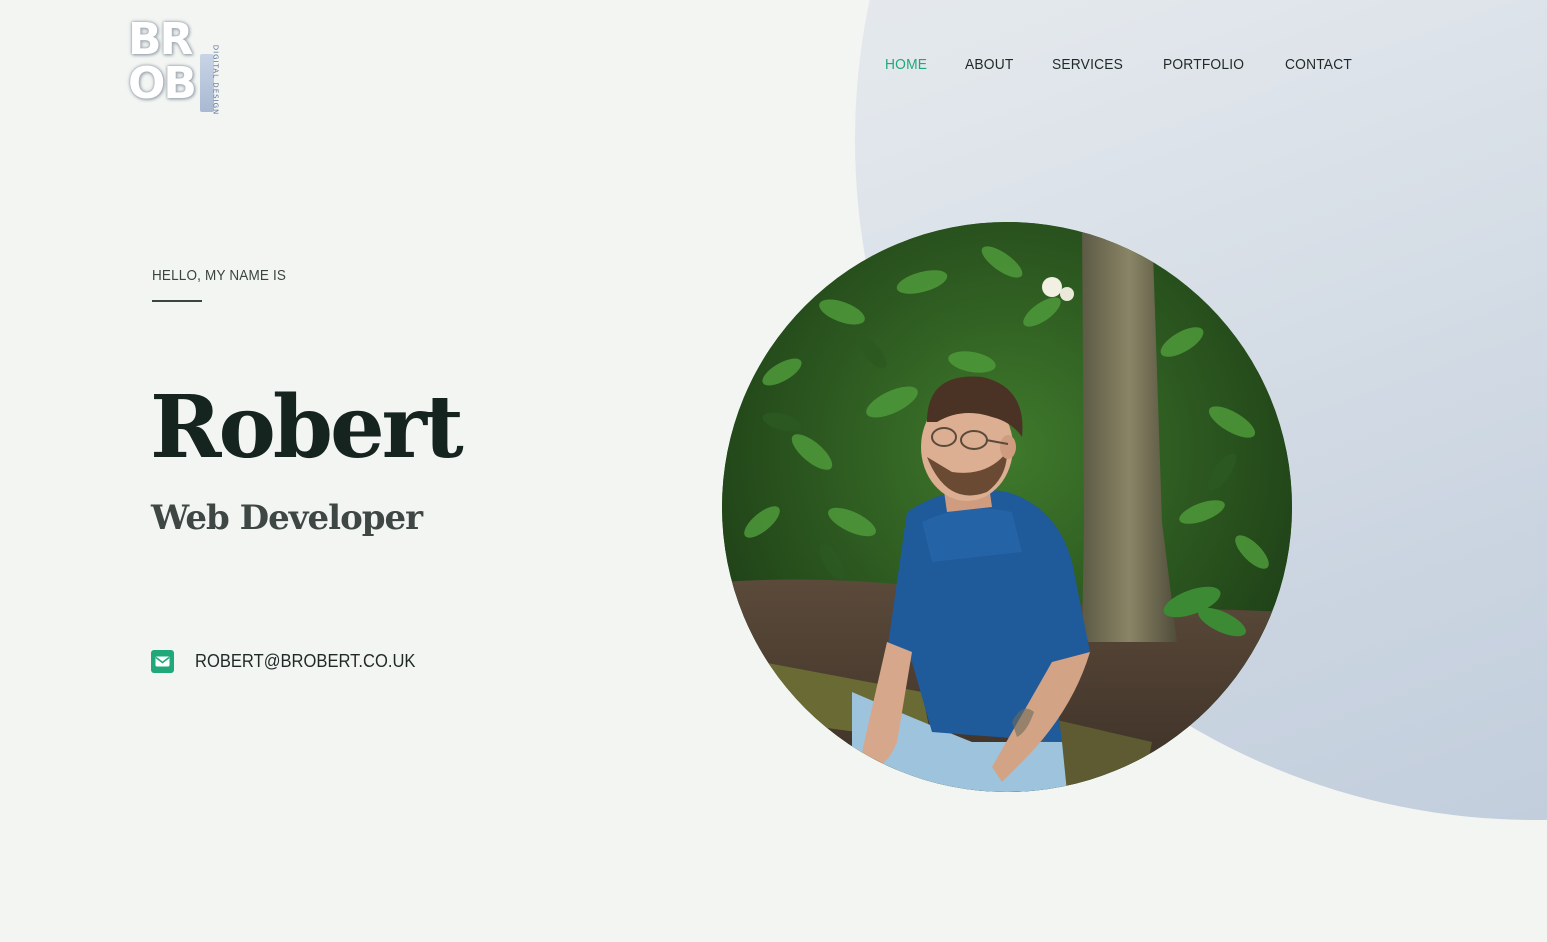  I want to click on logo-mark: BR OB, so click(162, 61).